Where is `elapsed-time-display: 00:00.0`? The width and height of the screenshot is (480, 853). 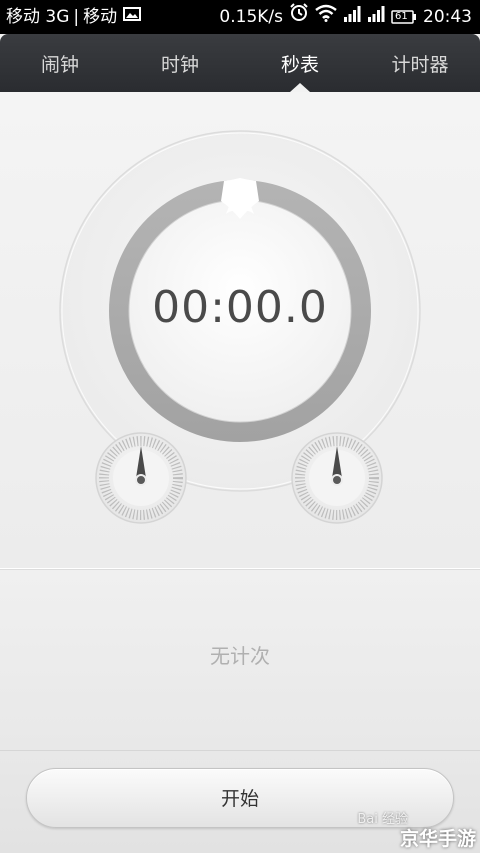
elapsed-time-display: 00:00.0 is located at coordinates (240, 307).